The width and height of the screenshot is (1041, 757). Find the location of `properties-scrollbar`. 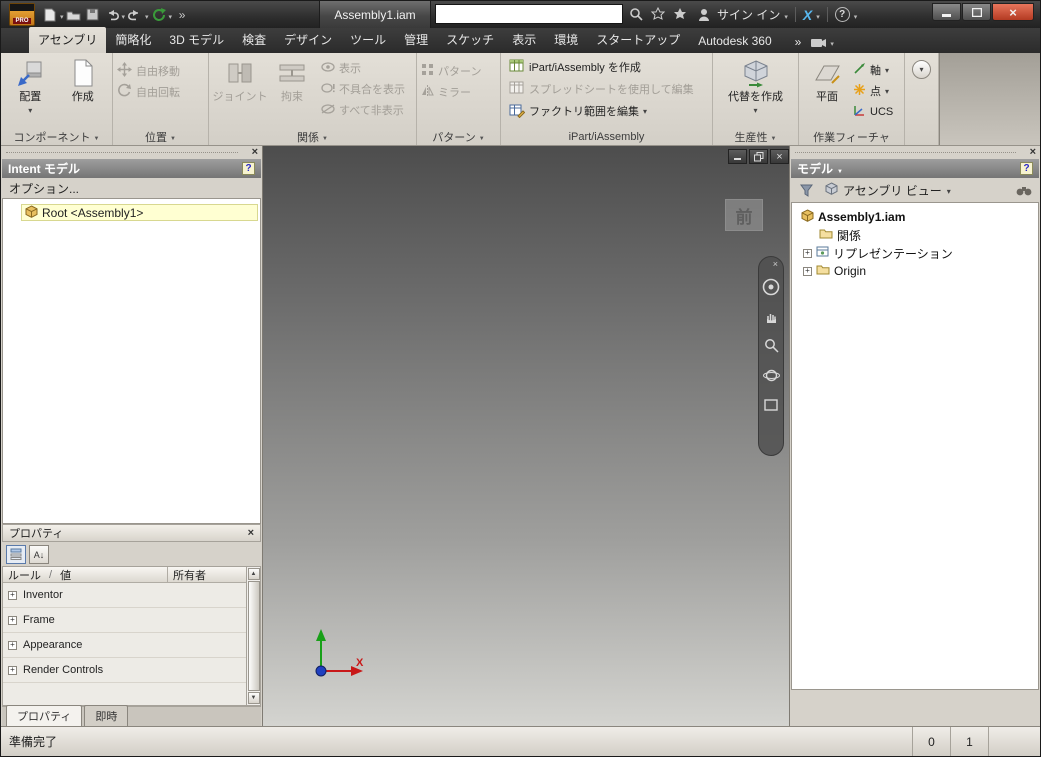

properties-scrollbar is located at coordinates (253, 636).